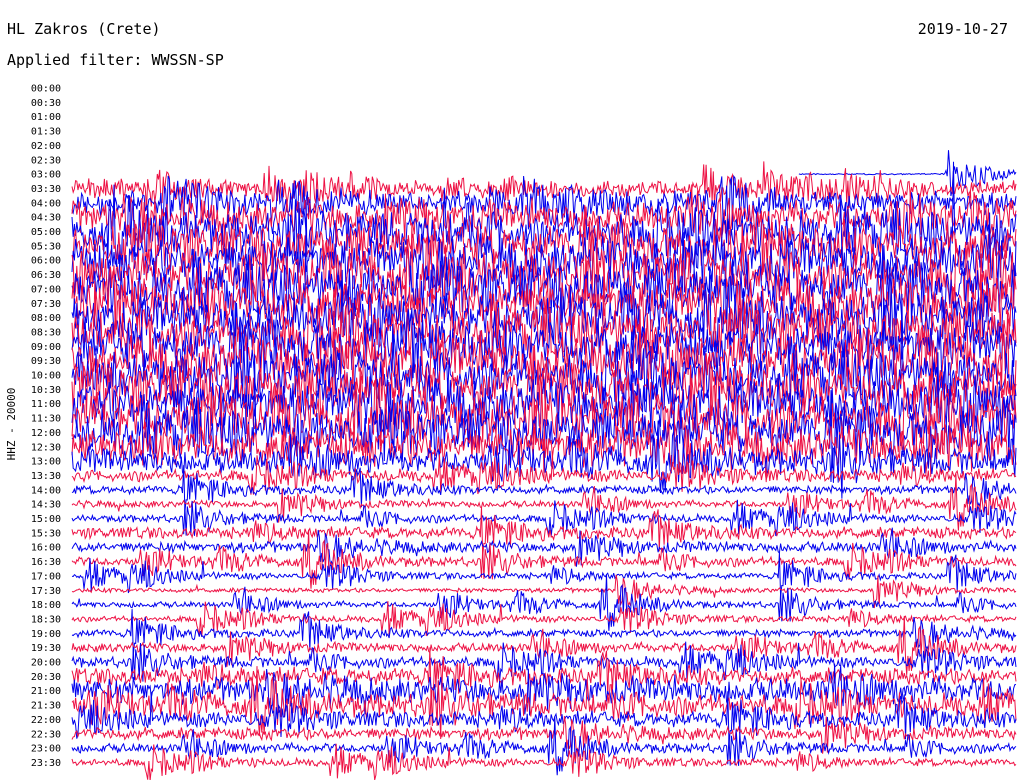 This screenshot has height=780, width=1024. What do you see at coordinates (46, 663) in the screenshot?
I see `time-tick-label: 20:00` at bounding box center [46, 663].